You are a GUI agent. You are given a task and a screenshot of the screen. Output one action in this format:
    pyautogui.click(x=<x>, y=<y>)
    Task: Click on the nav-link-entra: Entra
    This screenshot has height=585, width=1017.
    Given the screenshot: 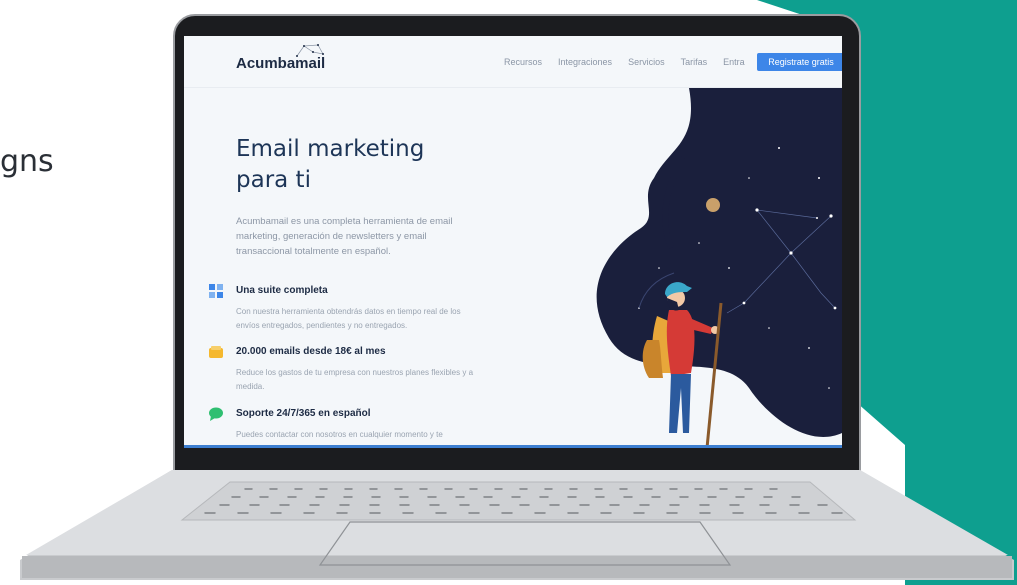 What is the action you would take?
    pyautogui.click(x=734, y=62)
    